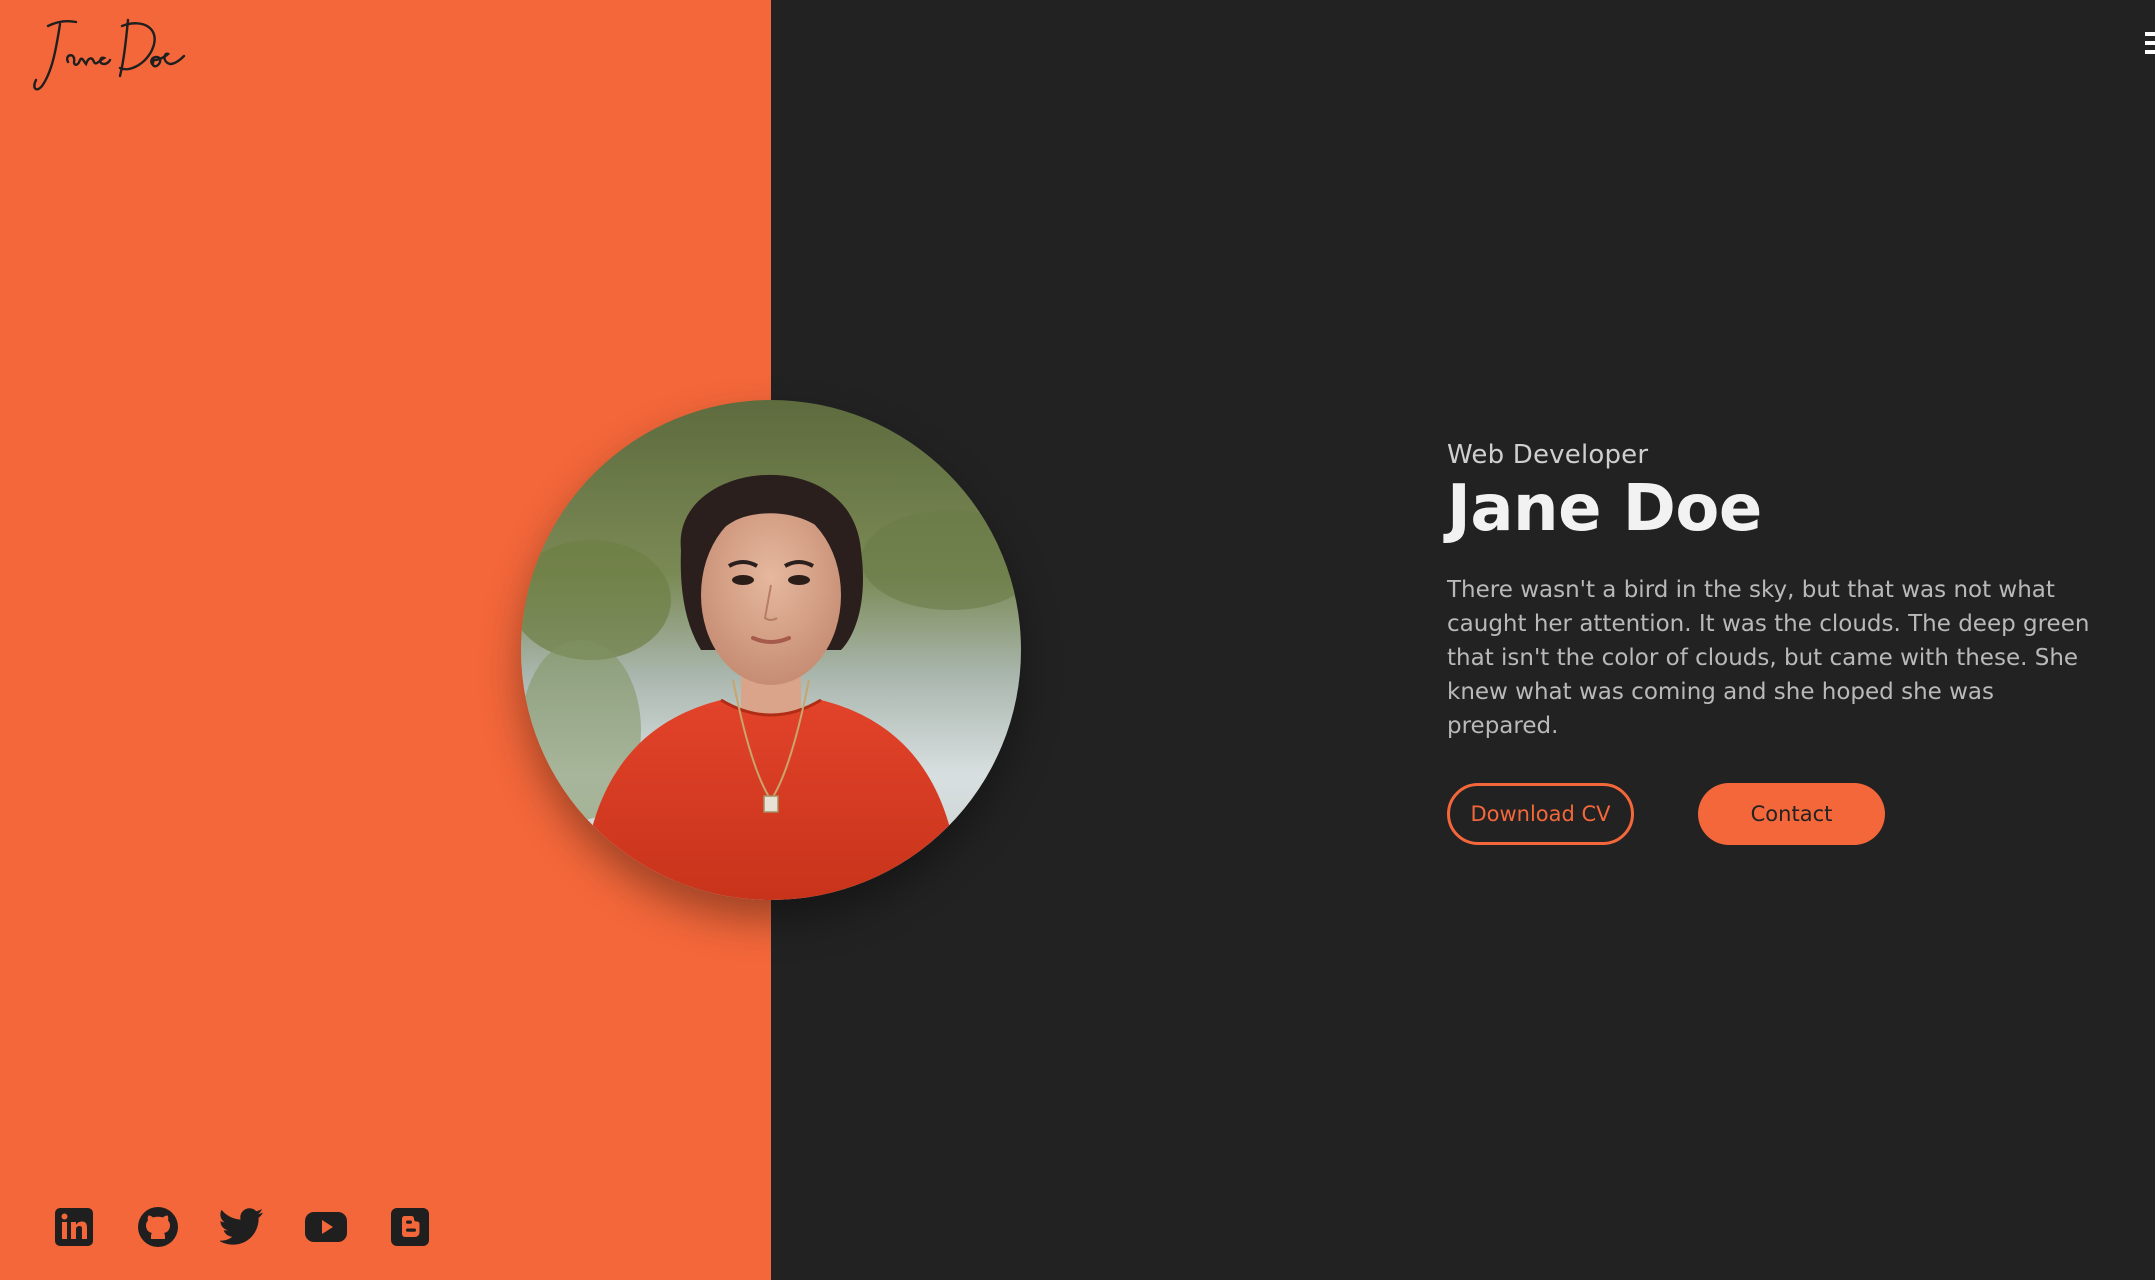 The height and width of the screenshot is (1280, 2155). I want to click on job-title: Web Developer, so click(1548, 455).